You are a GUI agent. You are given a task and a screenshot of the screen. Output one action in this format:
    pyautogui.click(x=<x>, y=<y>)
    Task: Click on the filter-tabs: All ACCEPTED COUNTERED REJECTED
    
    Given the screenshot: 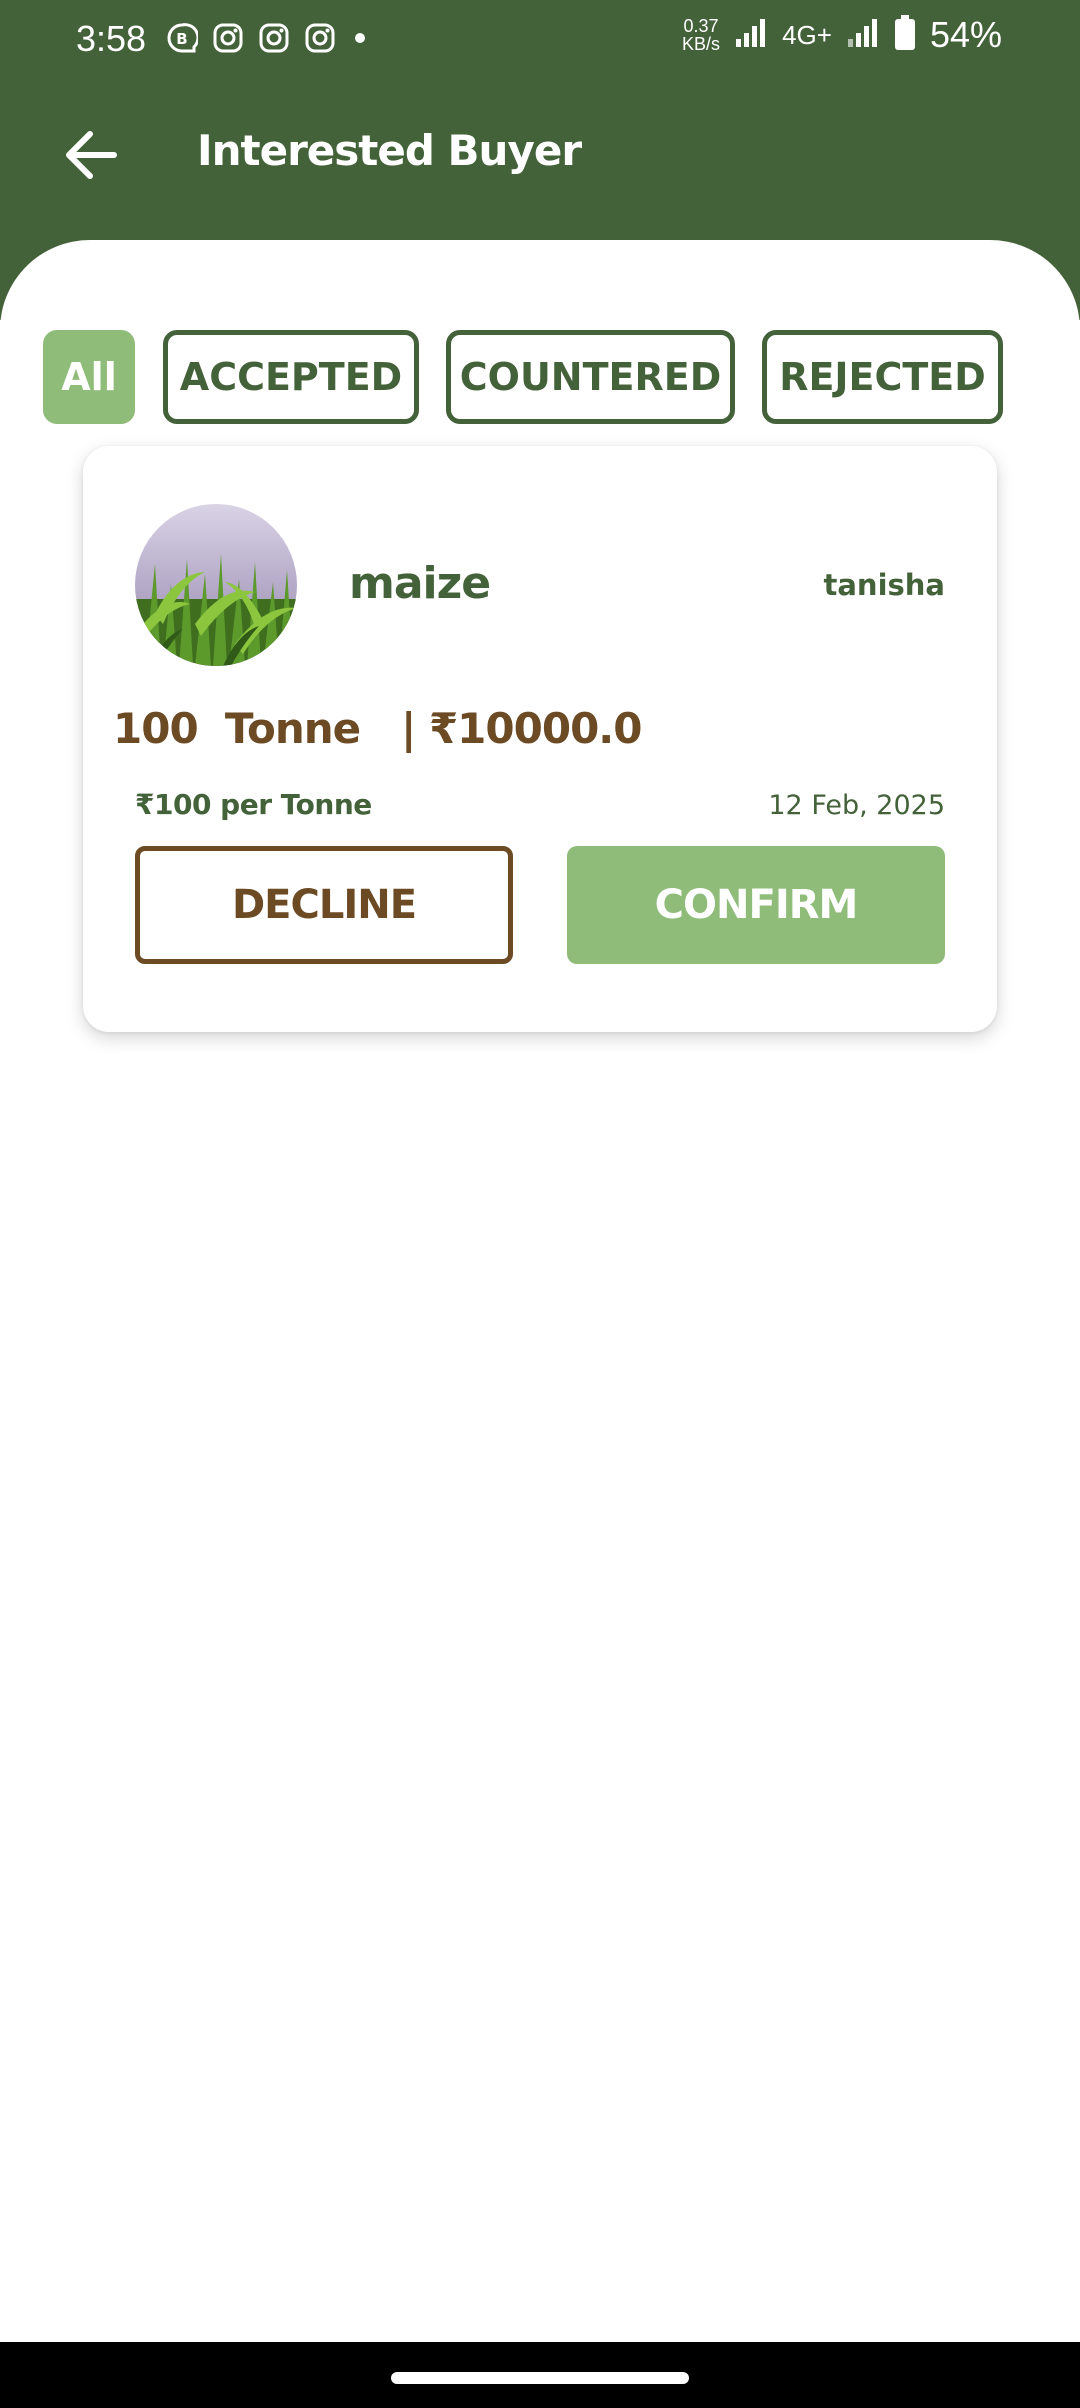 What is the action you would take?
    pyautogui.click(x=543, y=377)
    